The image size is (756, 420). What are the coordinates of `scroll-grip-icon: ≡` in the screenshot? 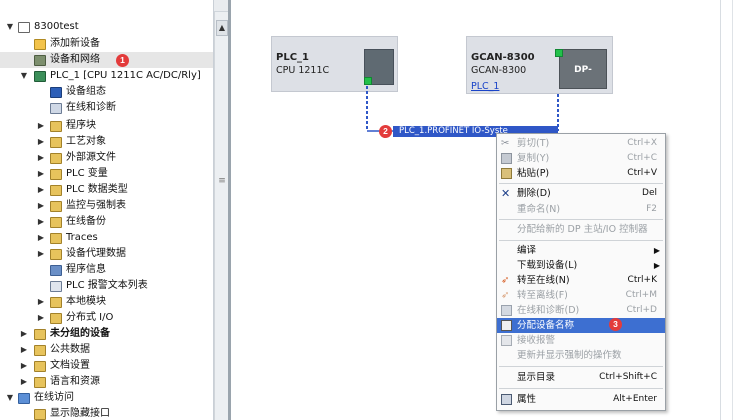 It's located at (222, 181).